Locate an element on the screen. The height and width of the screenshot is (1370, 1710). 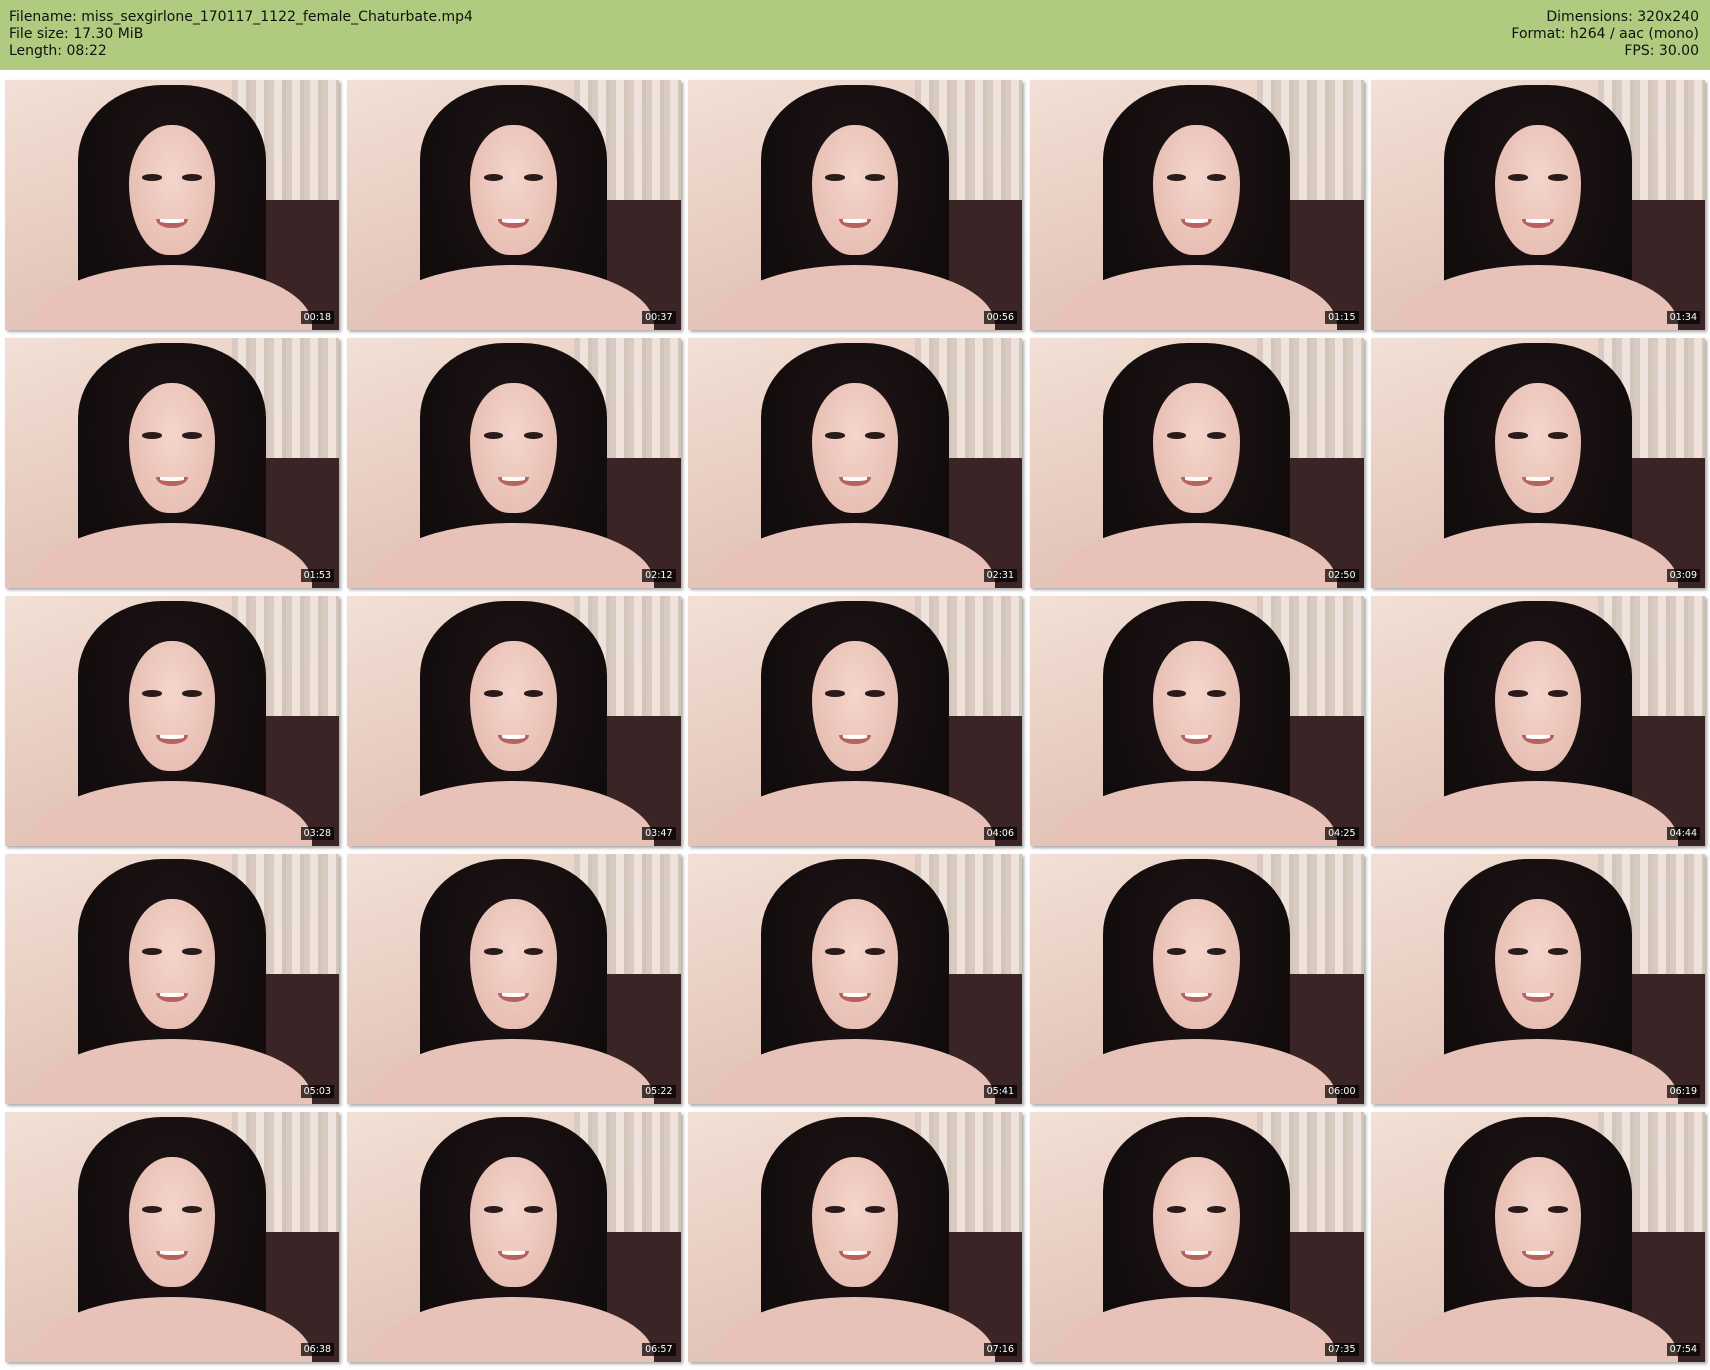
timestamp-label: 07:35 is located at coordinates (1342, 1349).